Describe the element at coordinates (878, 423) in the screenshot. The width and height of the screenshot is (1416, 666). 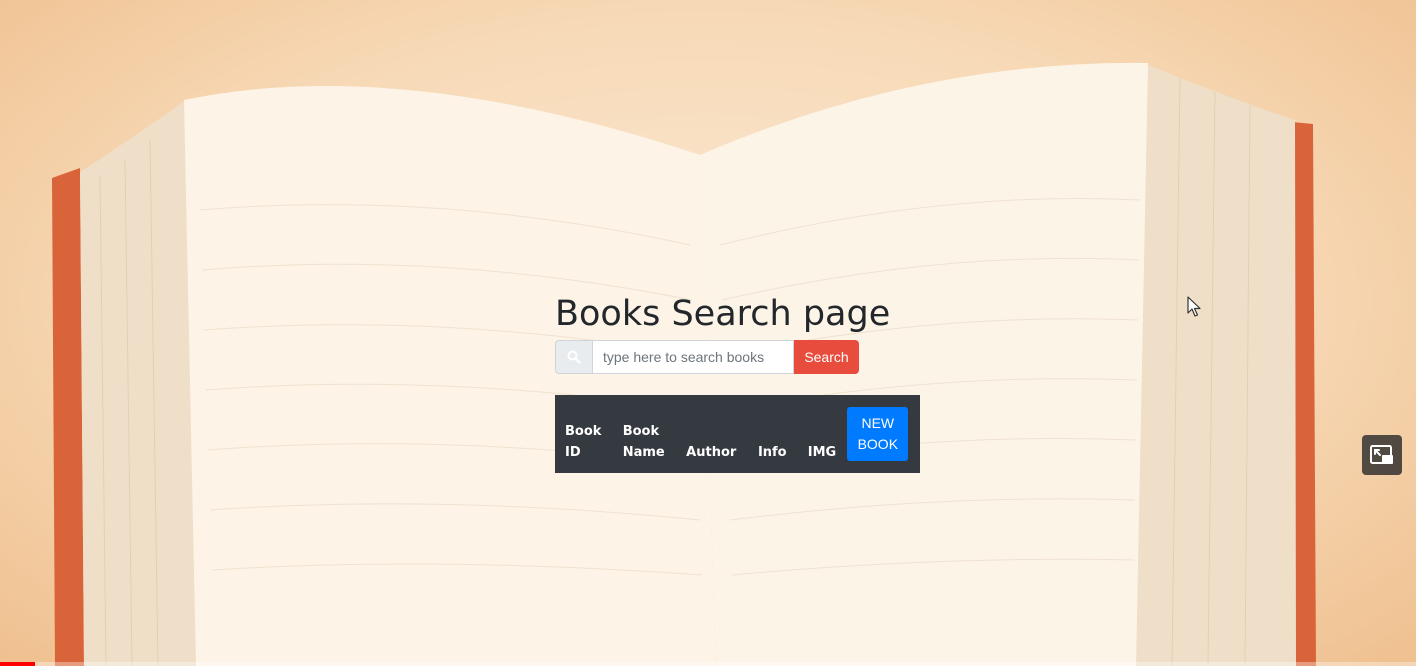
I see `new-book-button-line: NEW` at that location.